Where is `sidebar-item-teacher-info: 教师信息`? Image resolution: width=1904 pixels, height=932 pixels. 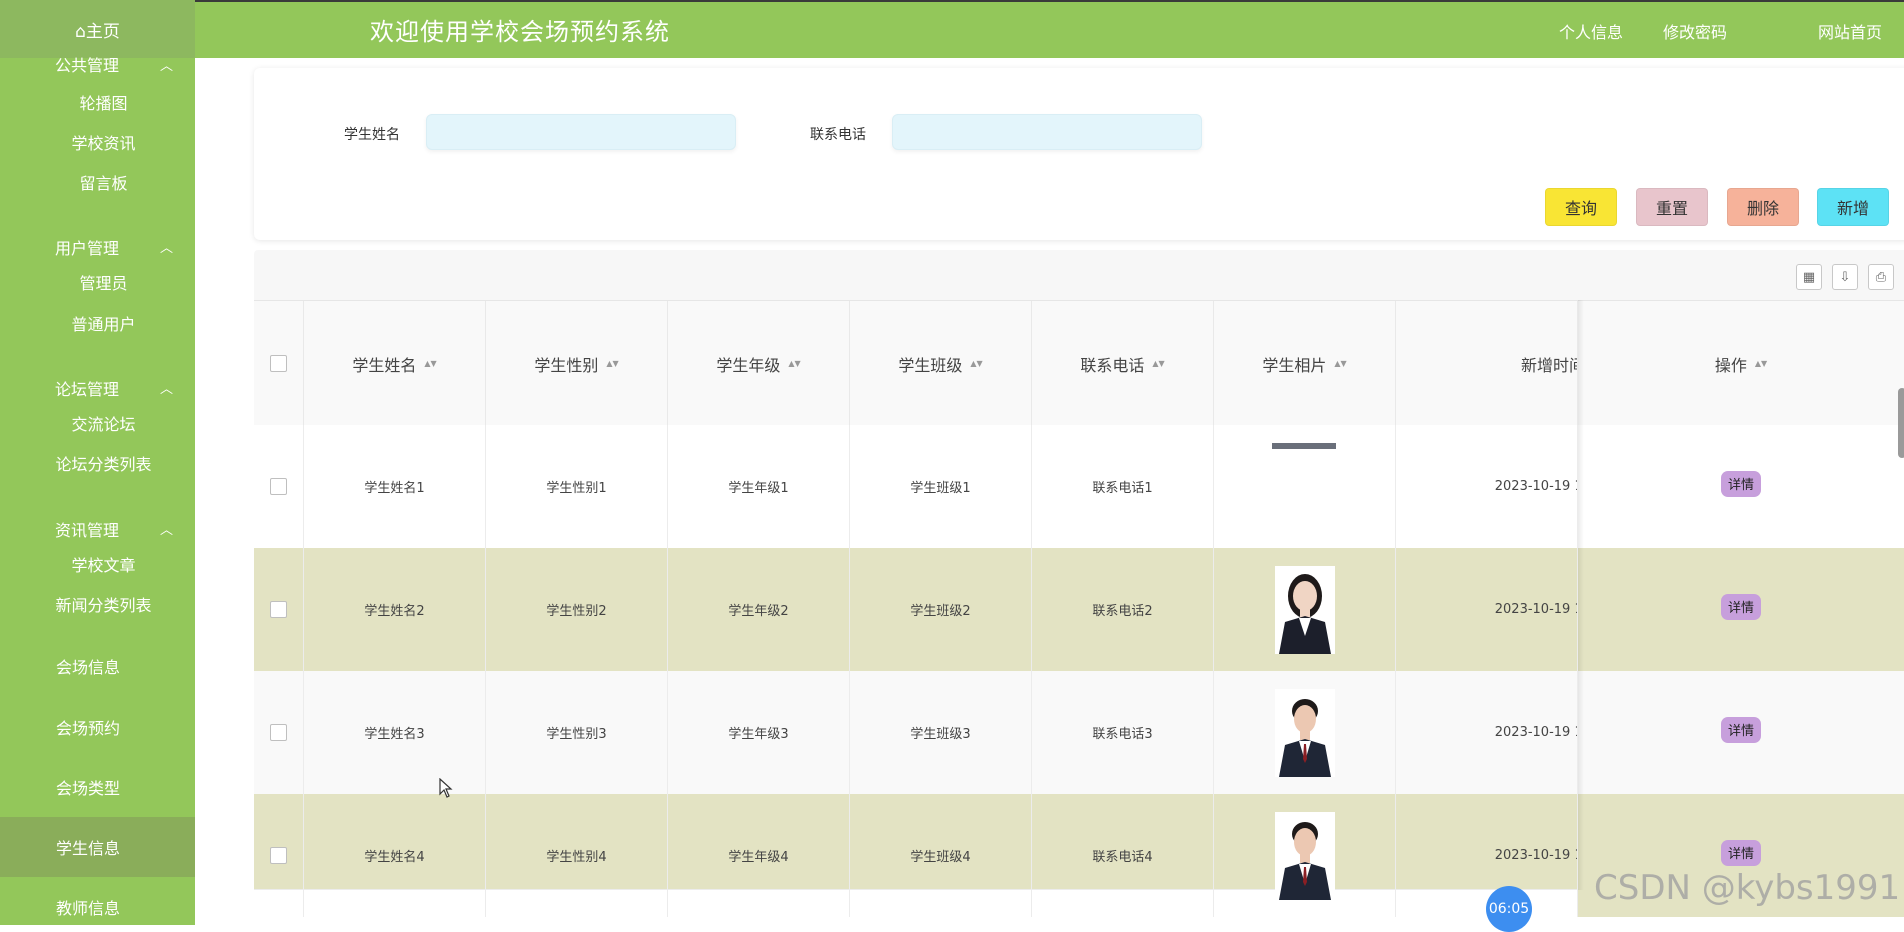
sidebar-item-teacher-info: 教师信息 is located at coordinates (97, 901).